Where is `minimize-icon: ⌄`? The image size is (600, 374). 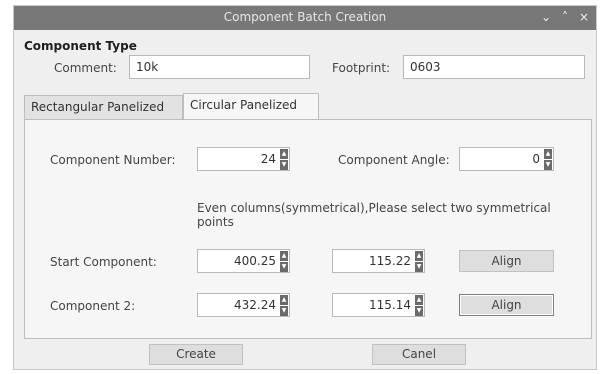
minimize-icon: ⌄ is located at coordinates (546, 17).